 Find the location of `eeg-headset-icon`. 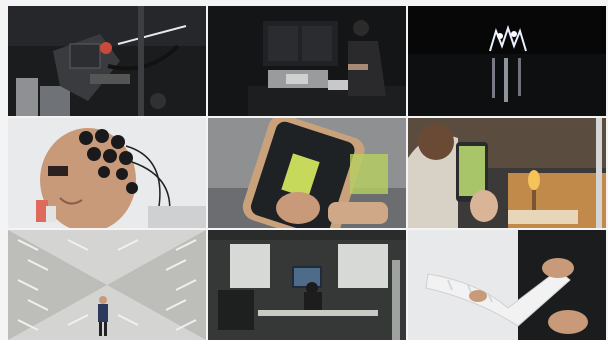

eeg-headset-icon is located at coordinates (107, 173).